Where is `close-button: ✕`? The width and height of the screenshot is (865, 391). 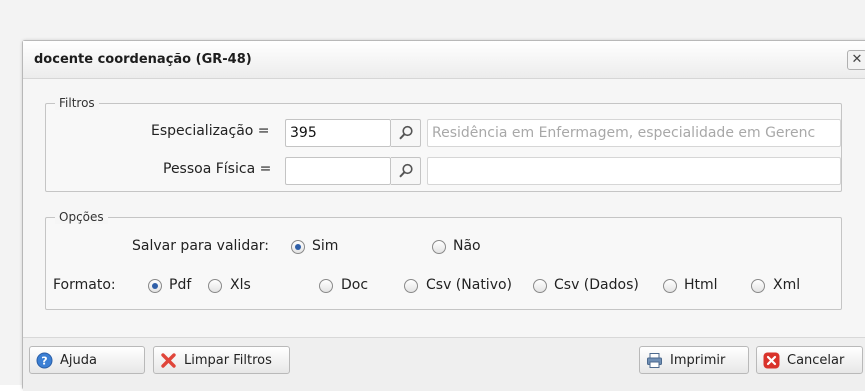 close-button: ✕ is located at coordinates (856, 60).